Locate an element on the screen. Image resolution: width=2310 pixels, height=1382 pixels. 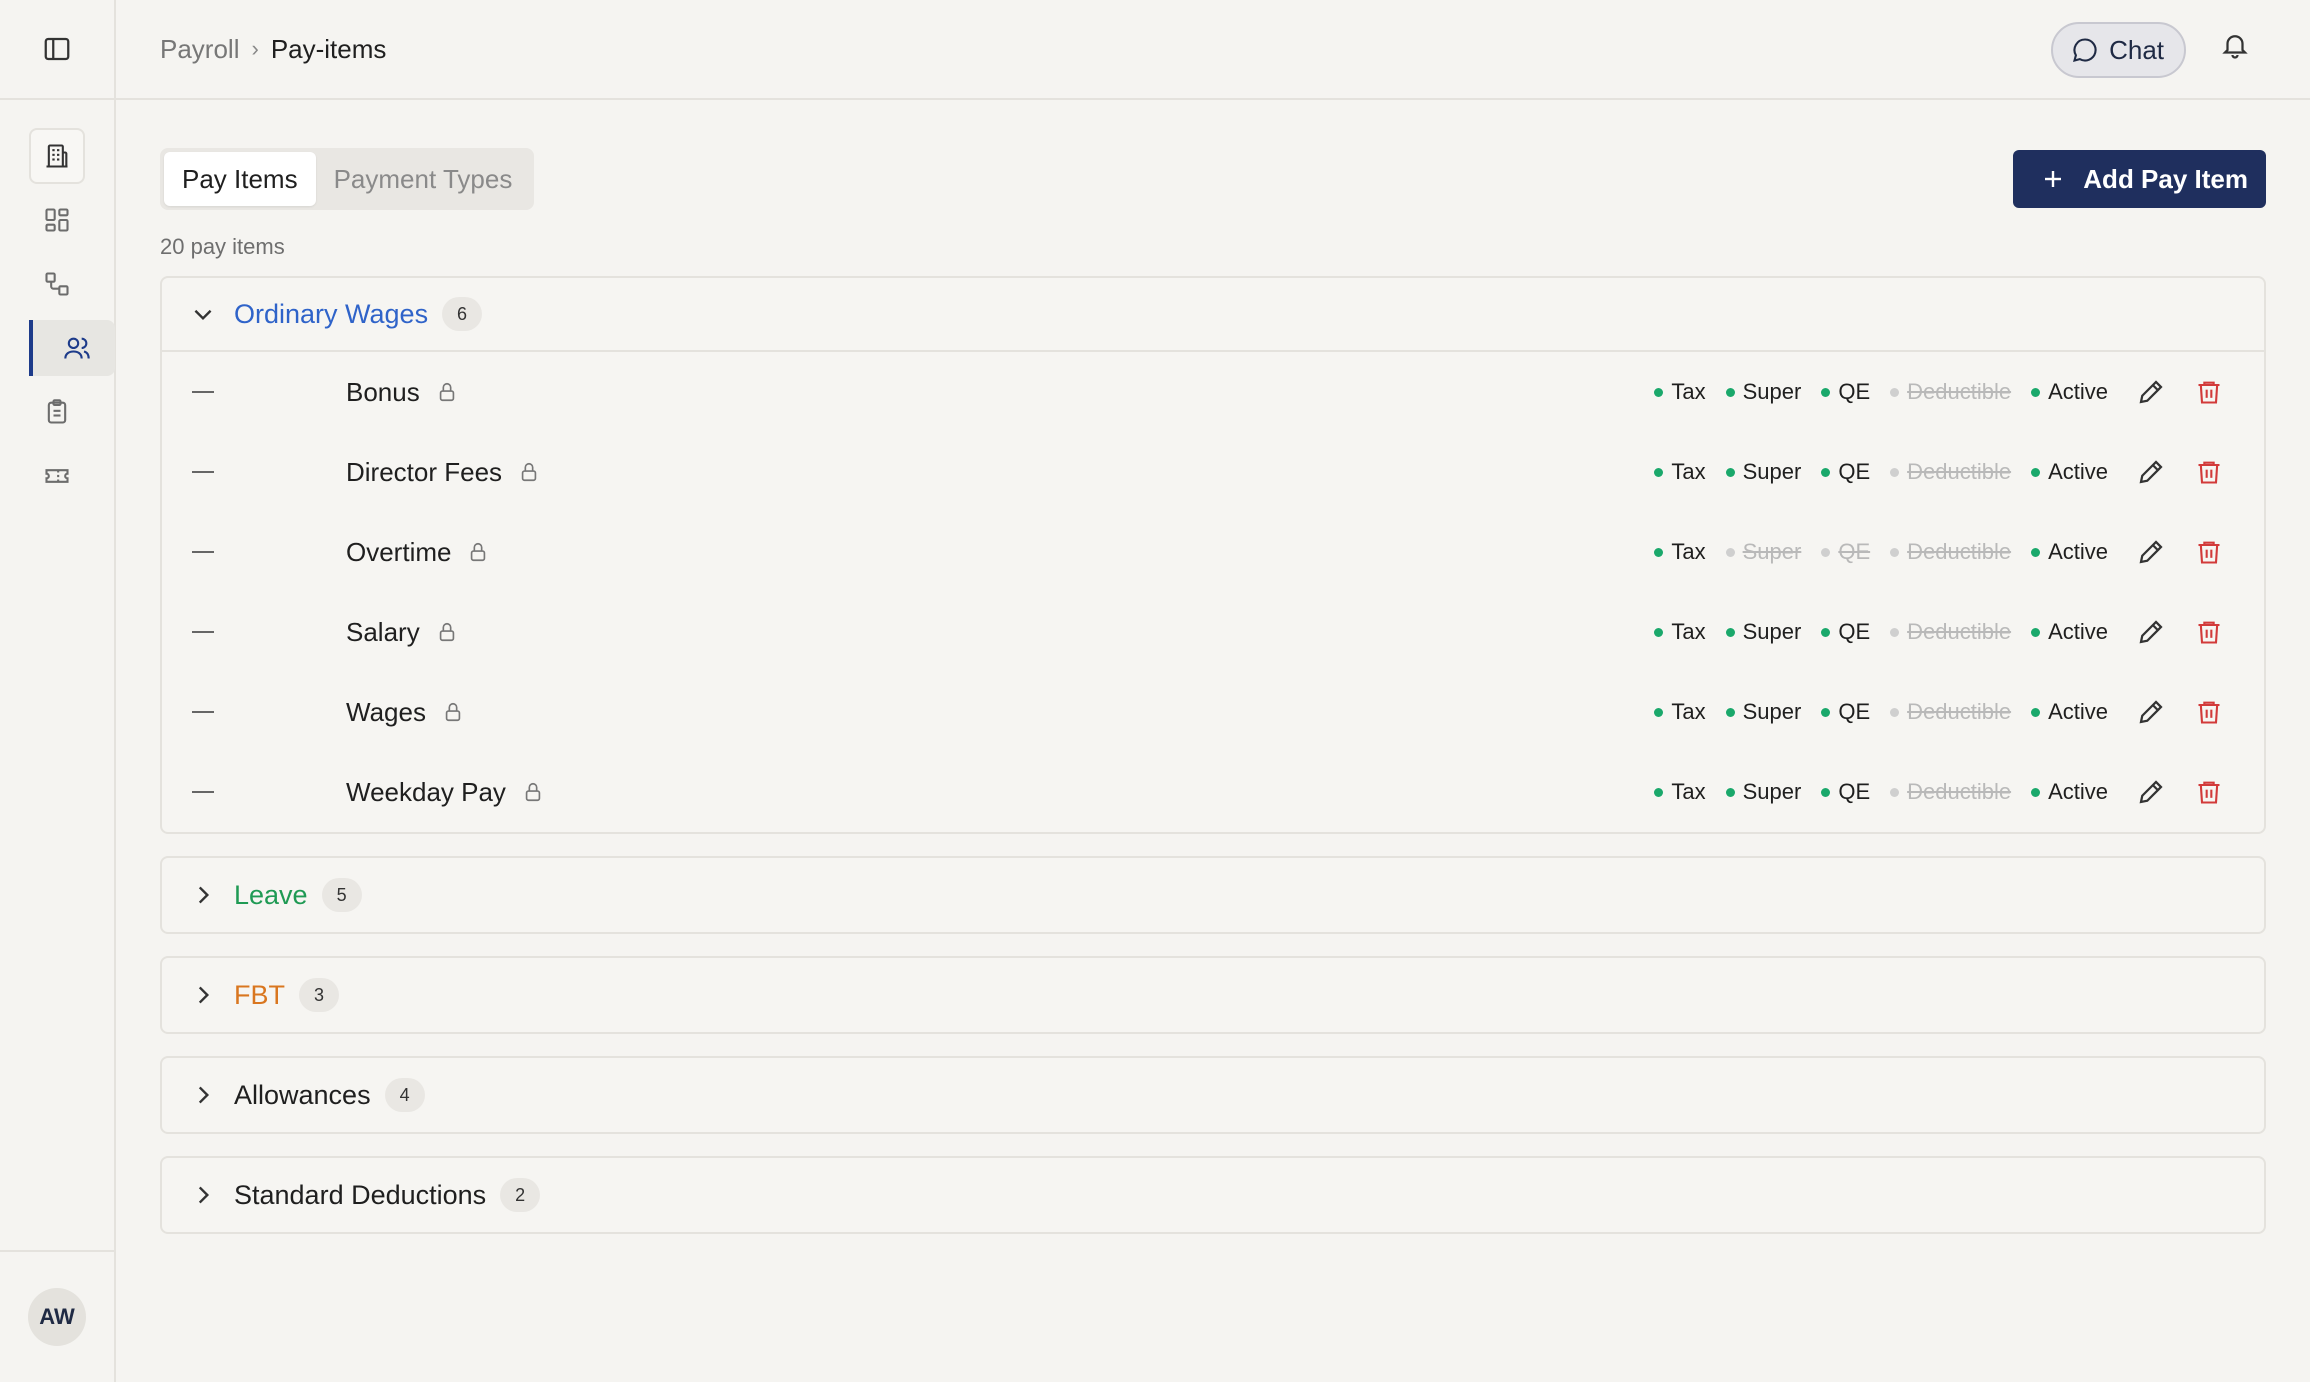
ticket-icon is located at coordinates (57, 476).